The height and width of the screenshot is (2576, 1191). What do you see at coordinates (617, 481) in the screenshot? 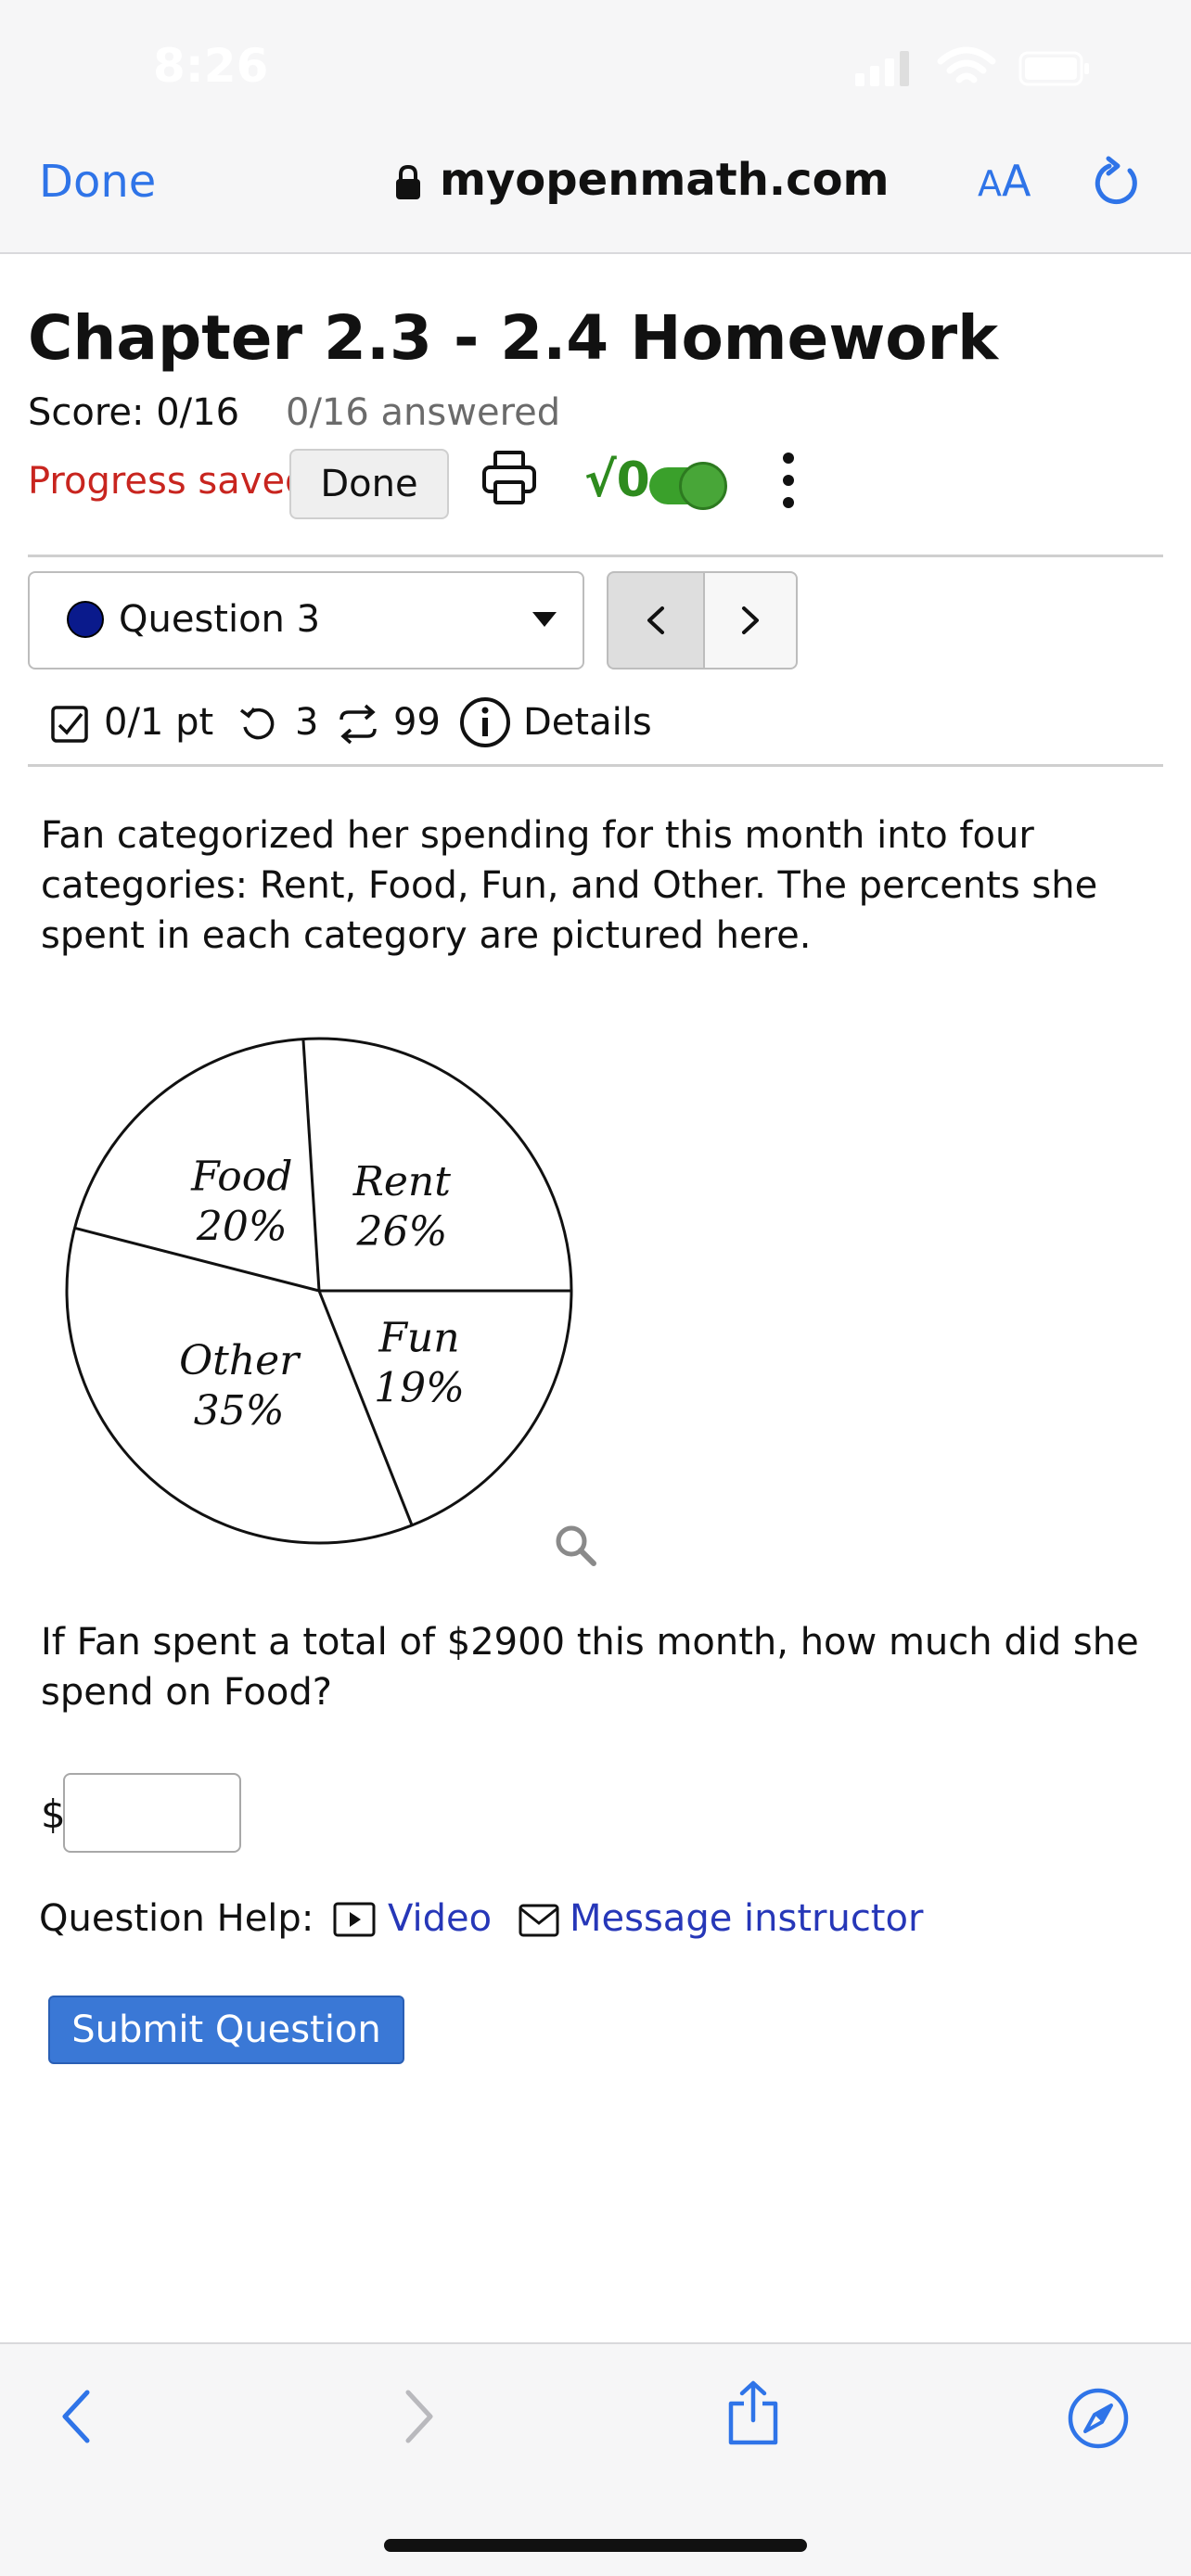
I see `math-entry-icon: √0` at bounding box center [617, 481].